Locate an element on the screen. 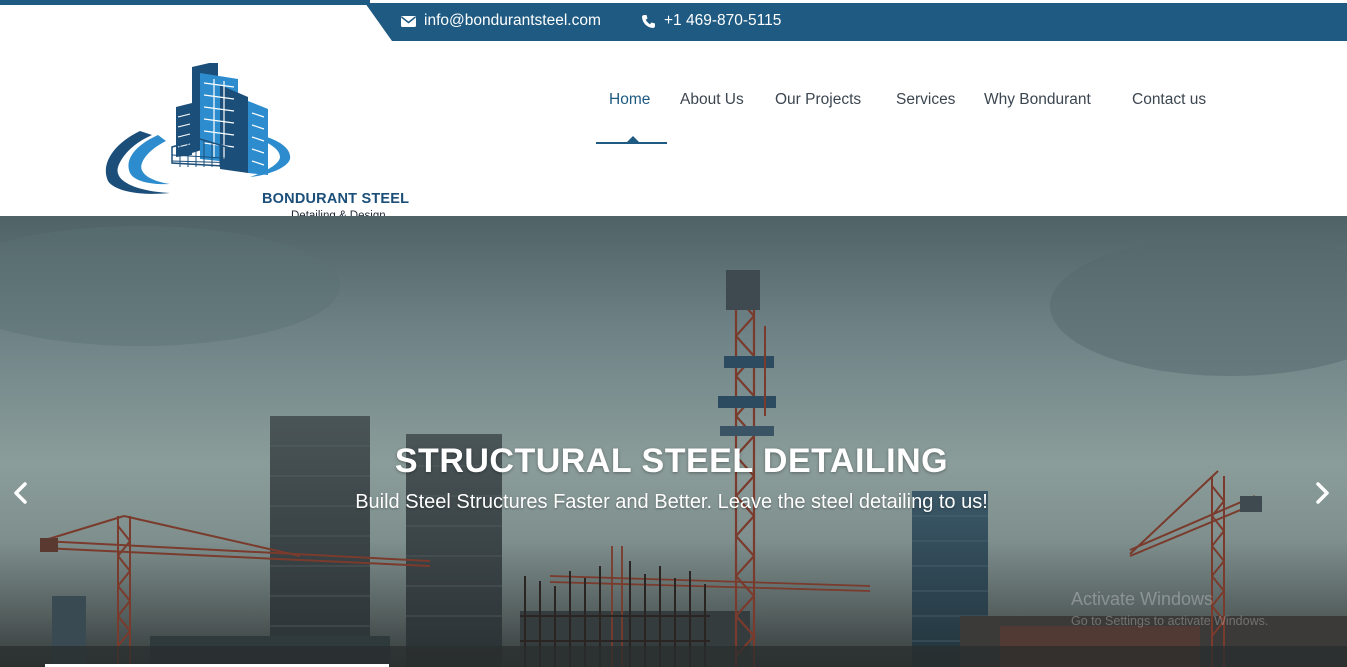 Image resolution: width=1347 pixels, height=667 pixels. chevron-left-icon is located at coordinates (20, 493).